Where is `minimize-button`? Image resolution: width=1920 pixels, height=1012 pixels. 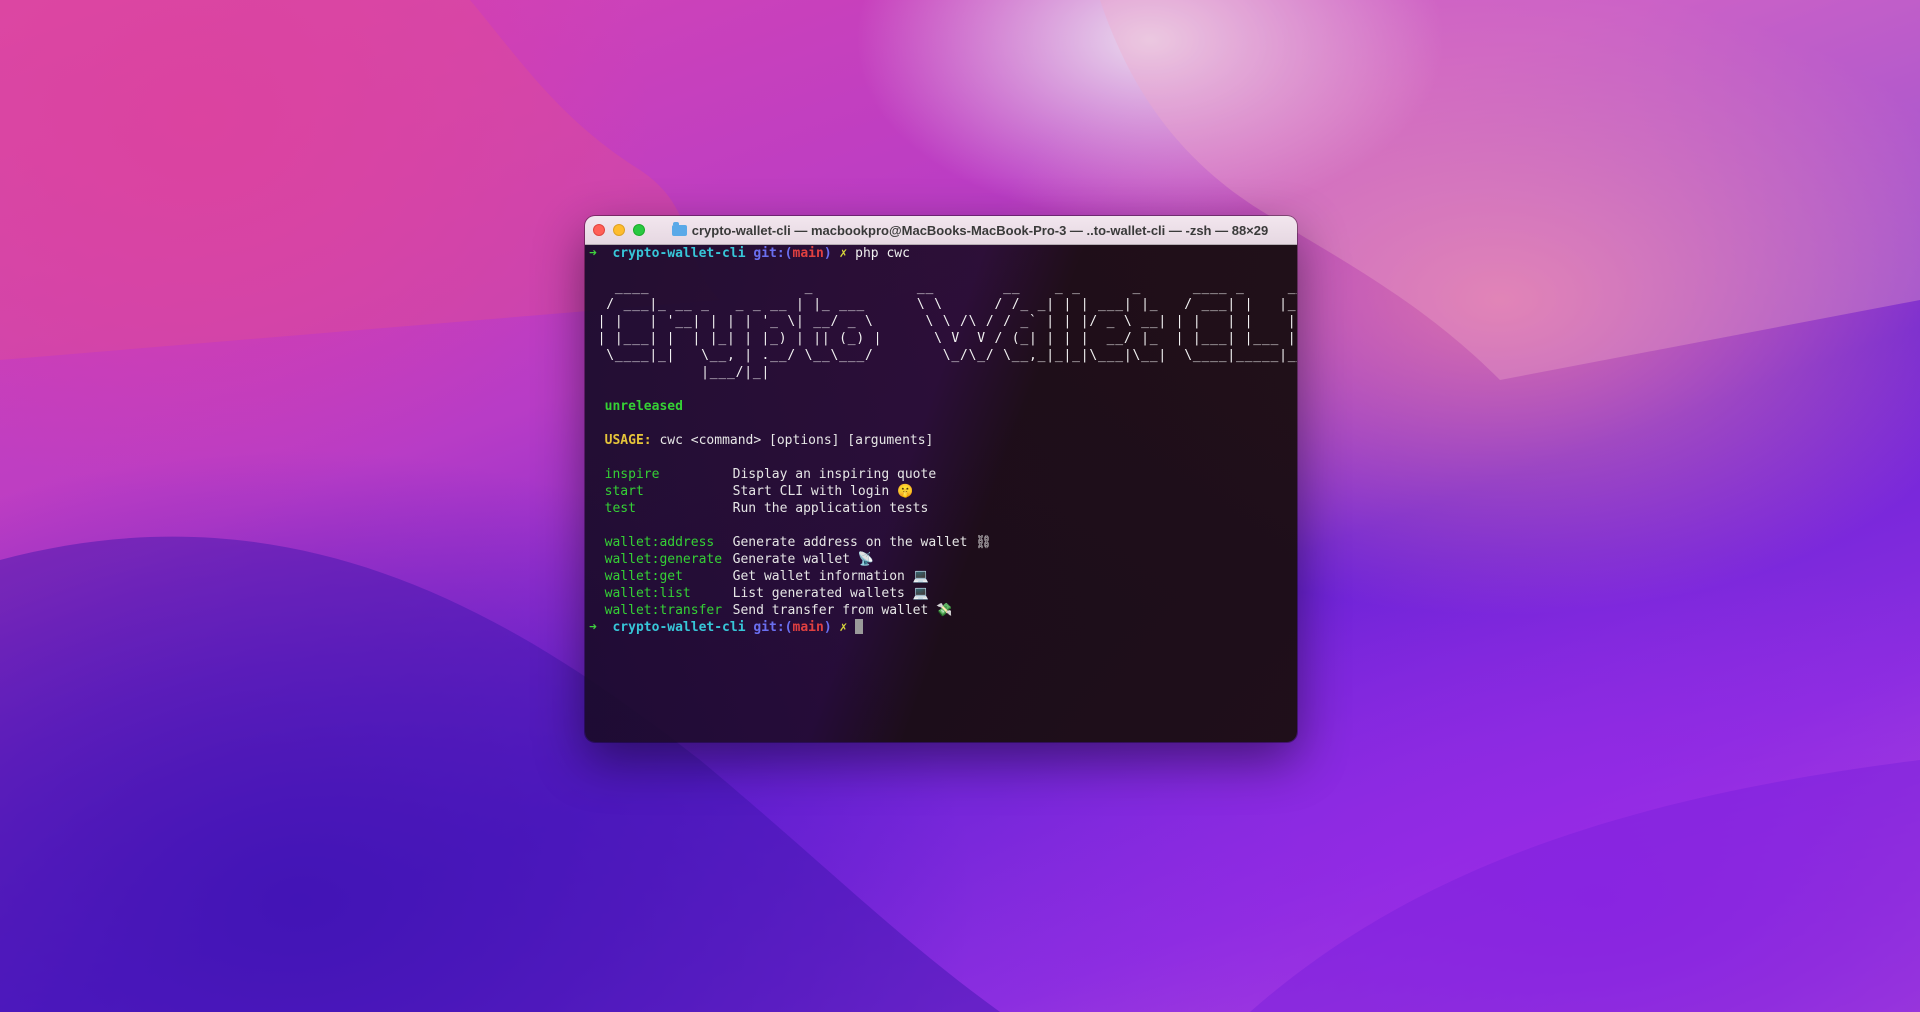
minimize-button is located at coordinates (619, 230).